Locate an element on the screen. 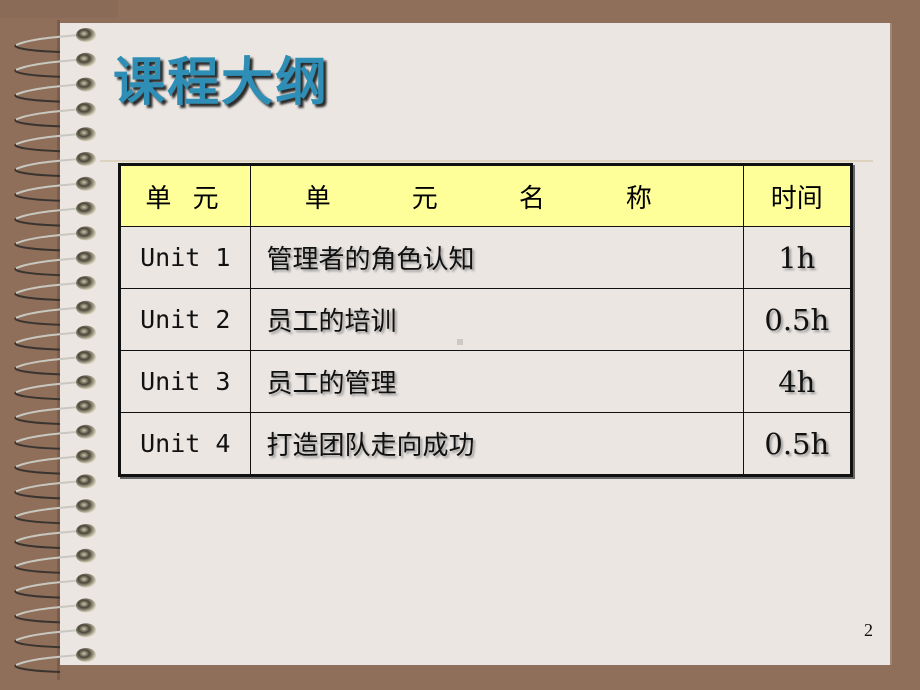 The height and width of the screenshot is (690, 920). spiral-binding is located at coordinates (55, 350).